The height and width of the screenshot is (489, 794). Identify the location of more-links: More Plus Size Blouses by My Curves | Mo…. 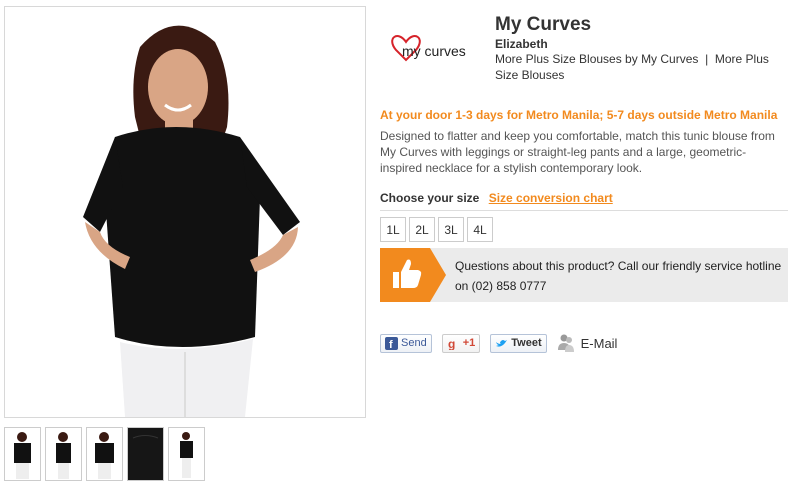
(640, 67).